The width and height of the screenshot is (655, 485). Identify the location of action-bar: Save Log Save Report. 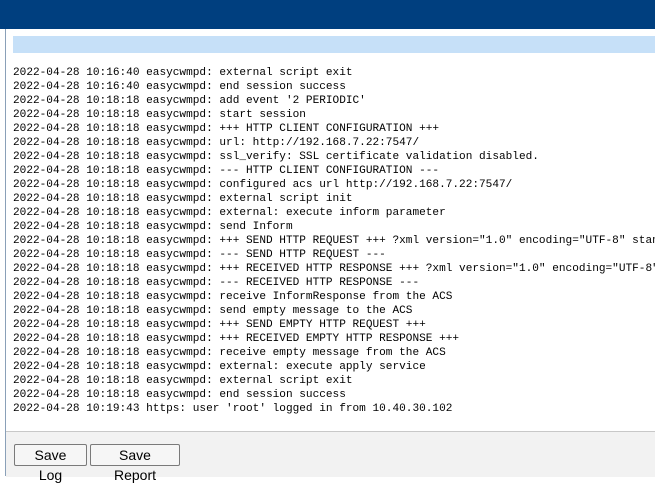
(330, 457).